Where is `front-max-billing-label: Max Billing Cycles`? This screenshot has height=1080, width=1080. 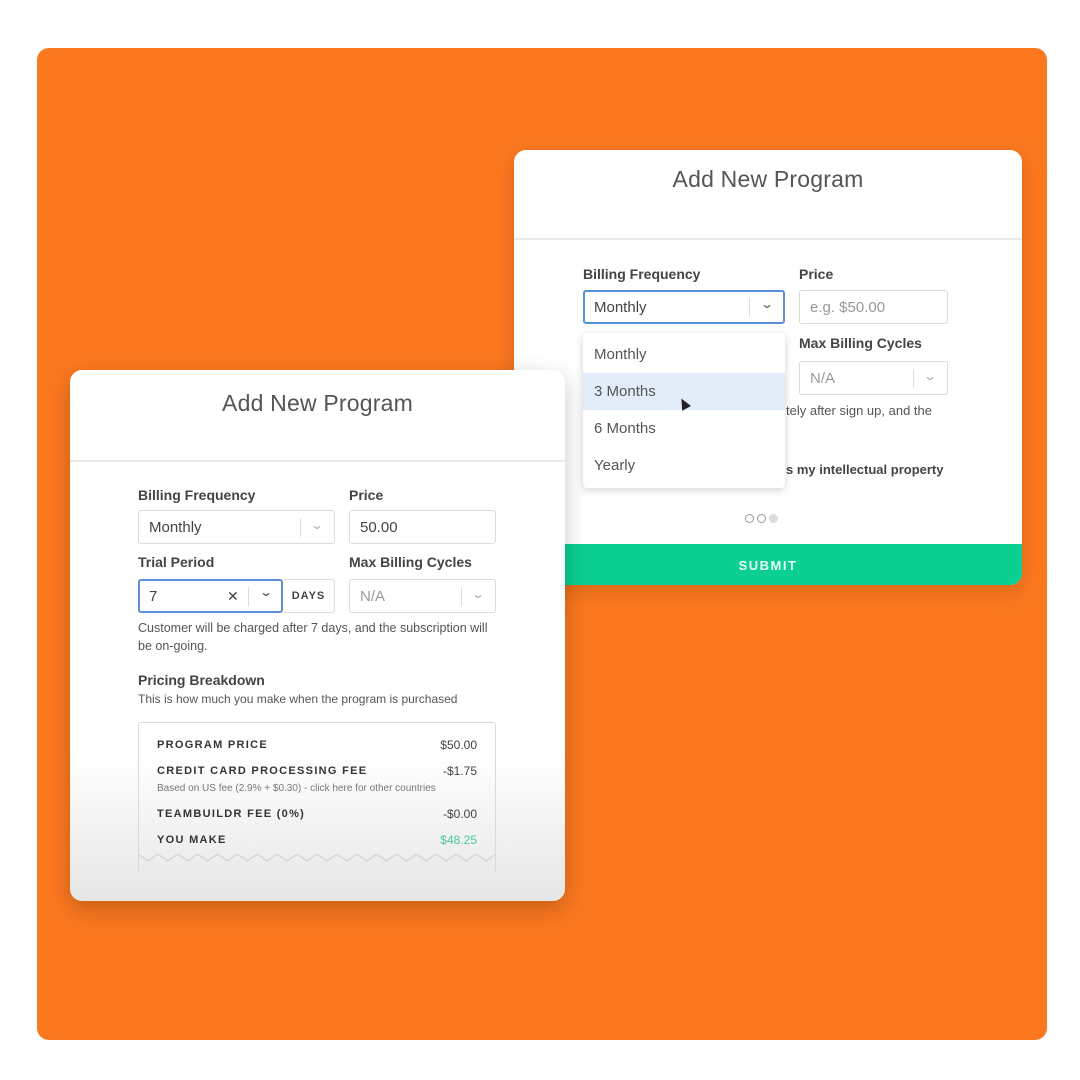 front-max-billing-label: Max Billing Cycles is located at coordinates (410, 562).